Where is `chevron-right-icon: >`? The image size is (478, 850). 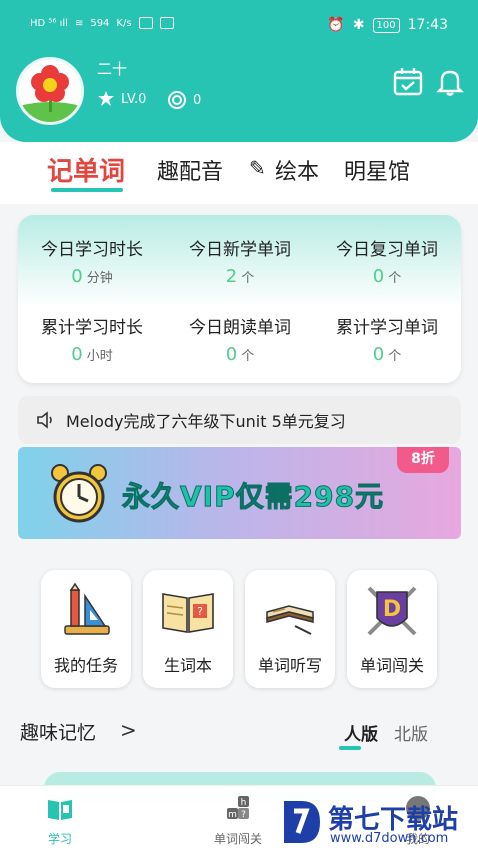 chevron-right-icon: > is located at coordinates (128, 730).